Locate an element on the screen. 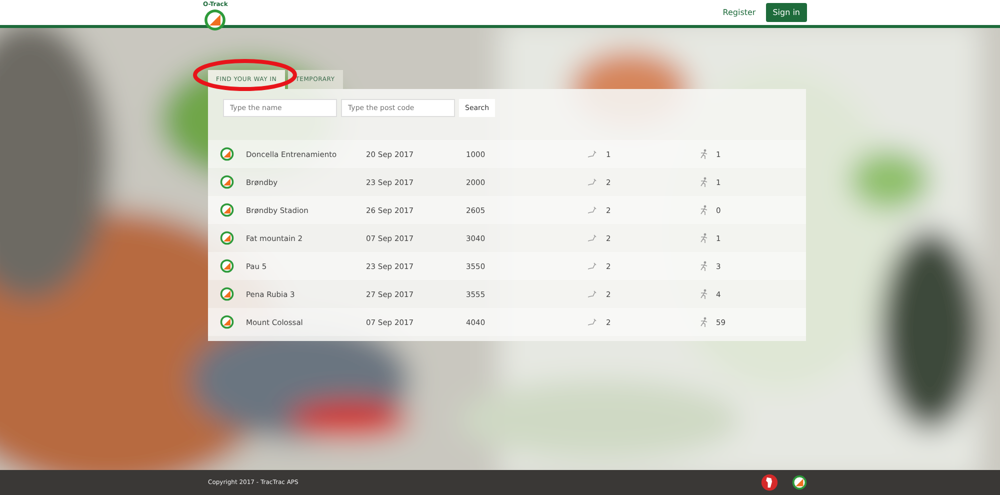  sign-in-button: Sign in is located at coordinates (786, 12).